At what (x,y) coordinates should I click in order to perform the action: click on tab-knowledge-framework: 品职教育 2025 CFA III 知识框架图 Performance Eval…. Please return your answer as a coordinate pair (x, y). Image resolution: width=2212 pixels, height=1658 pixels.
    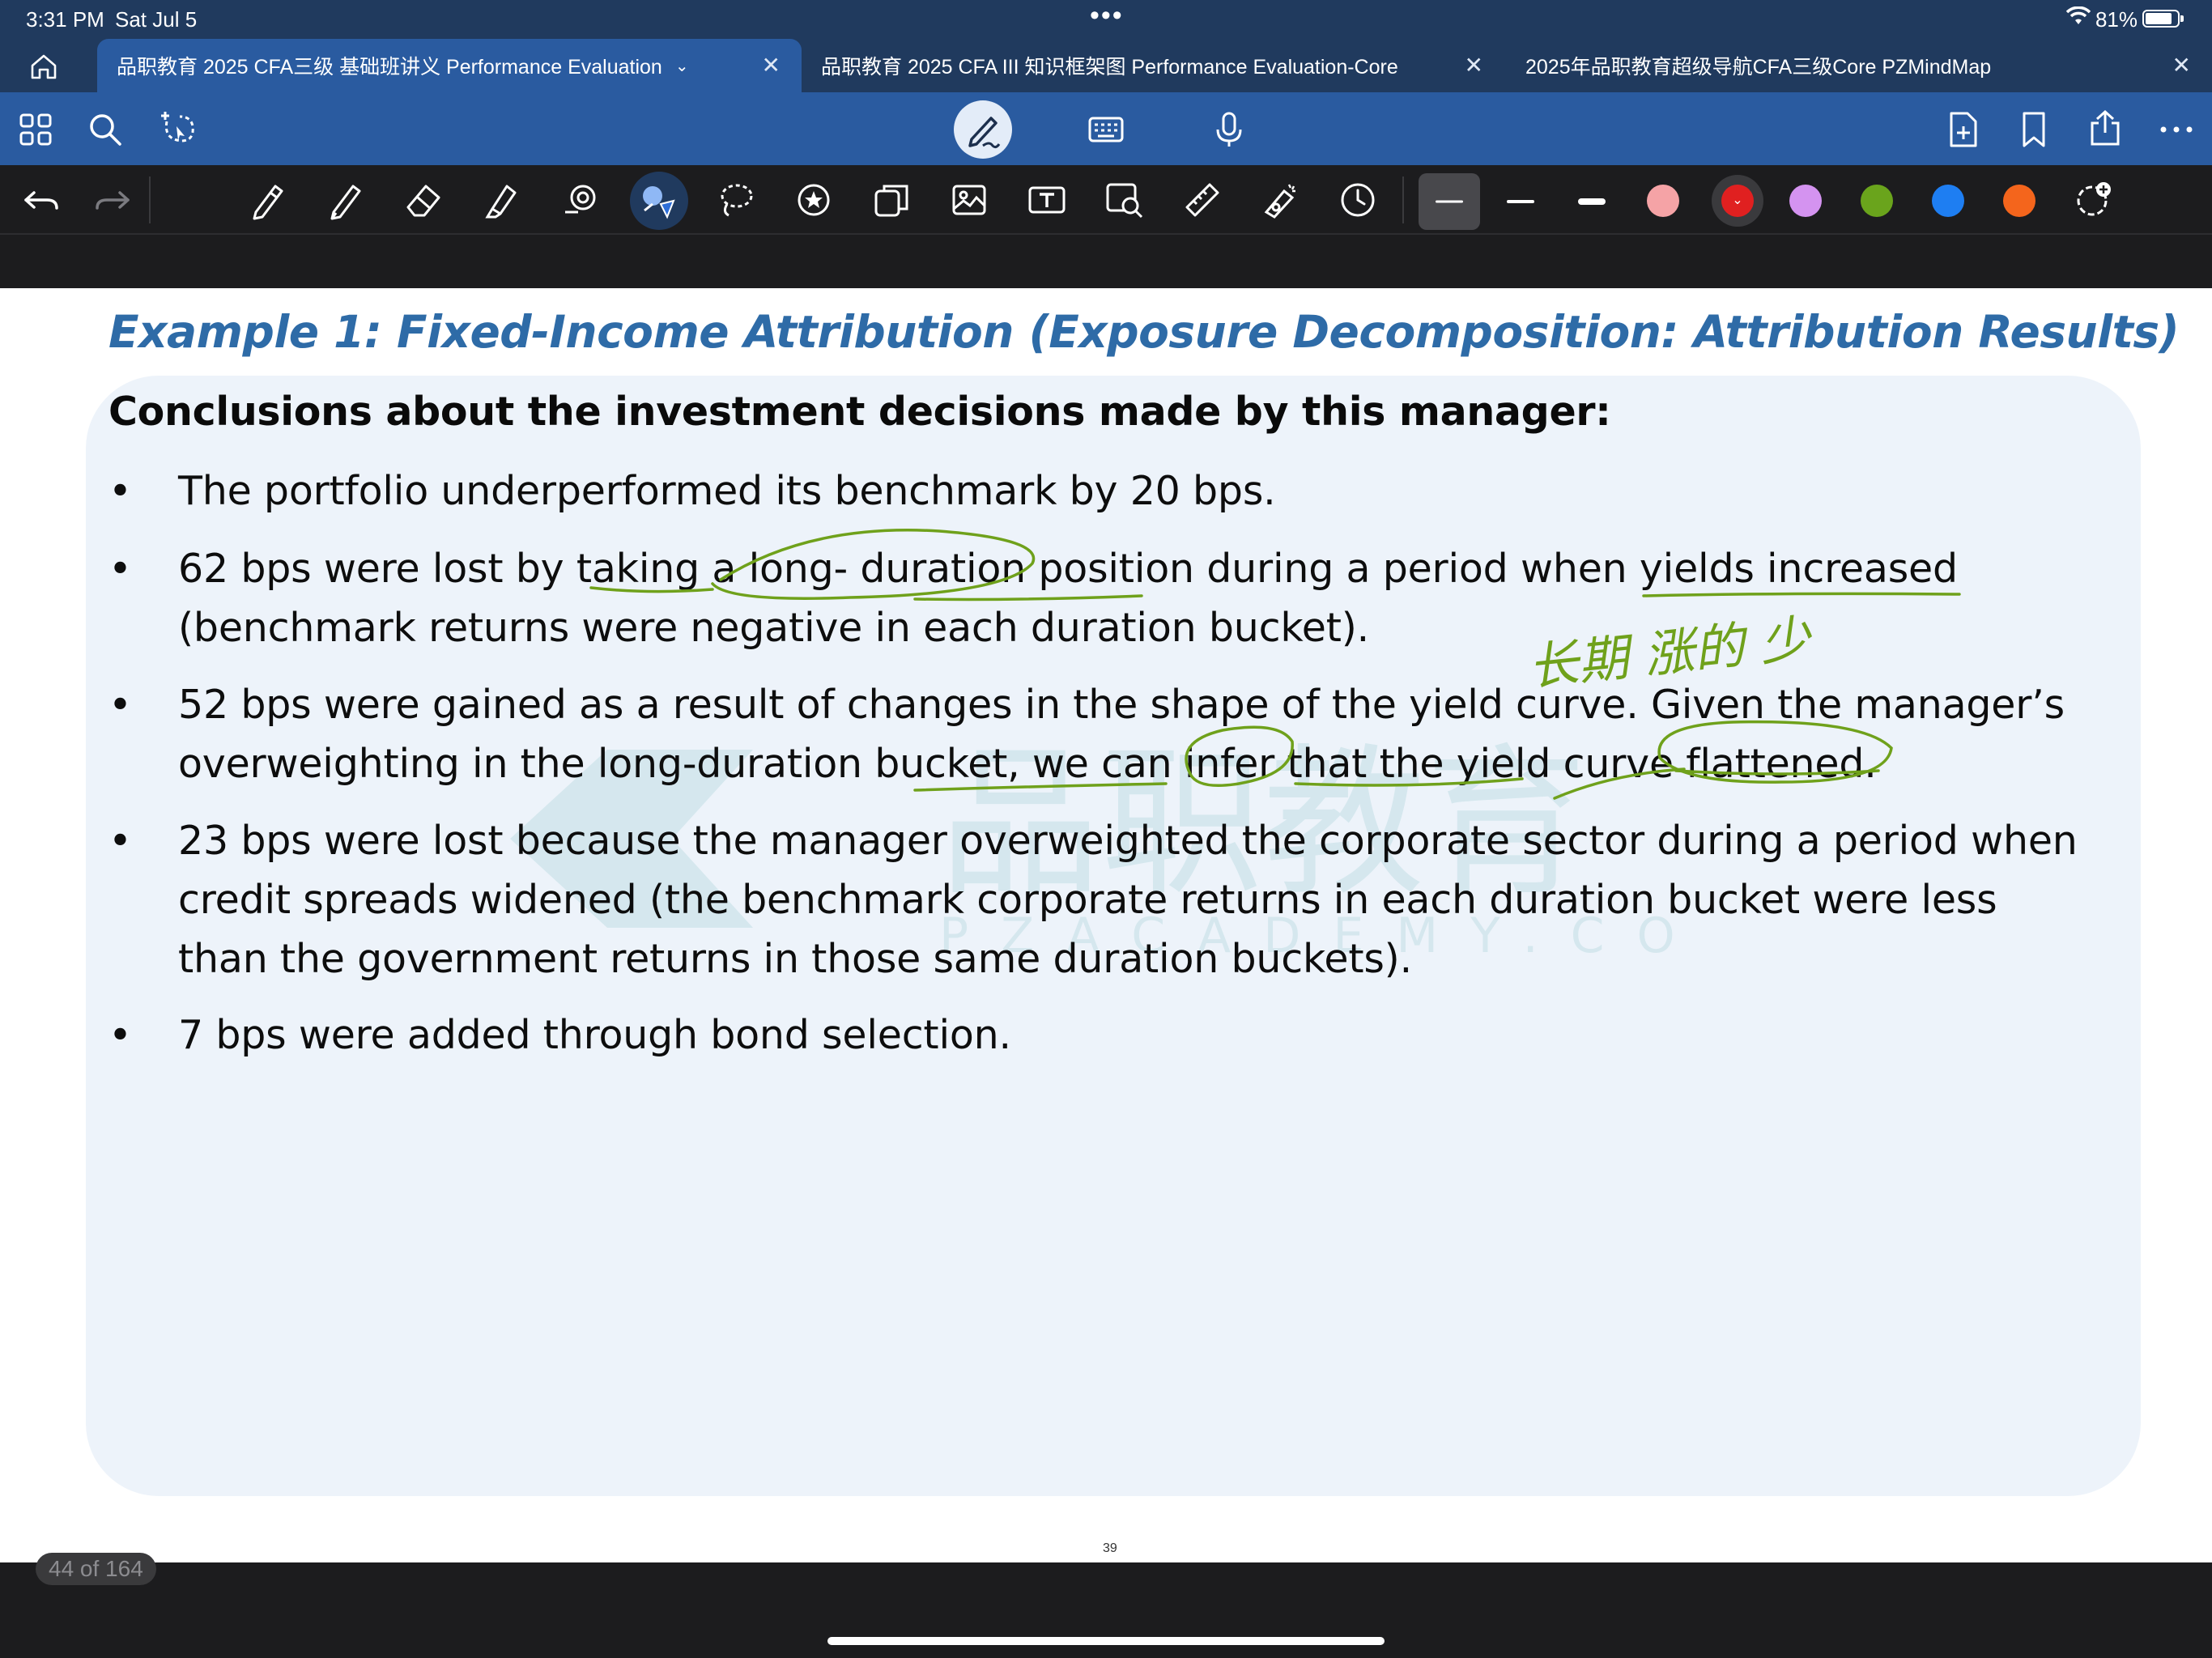
    Looking at the image, I should click on (1153, 65).